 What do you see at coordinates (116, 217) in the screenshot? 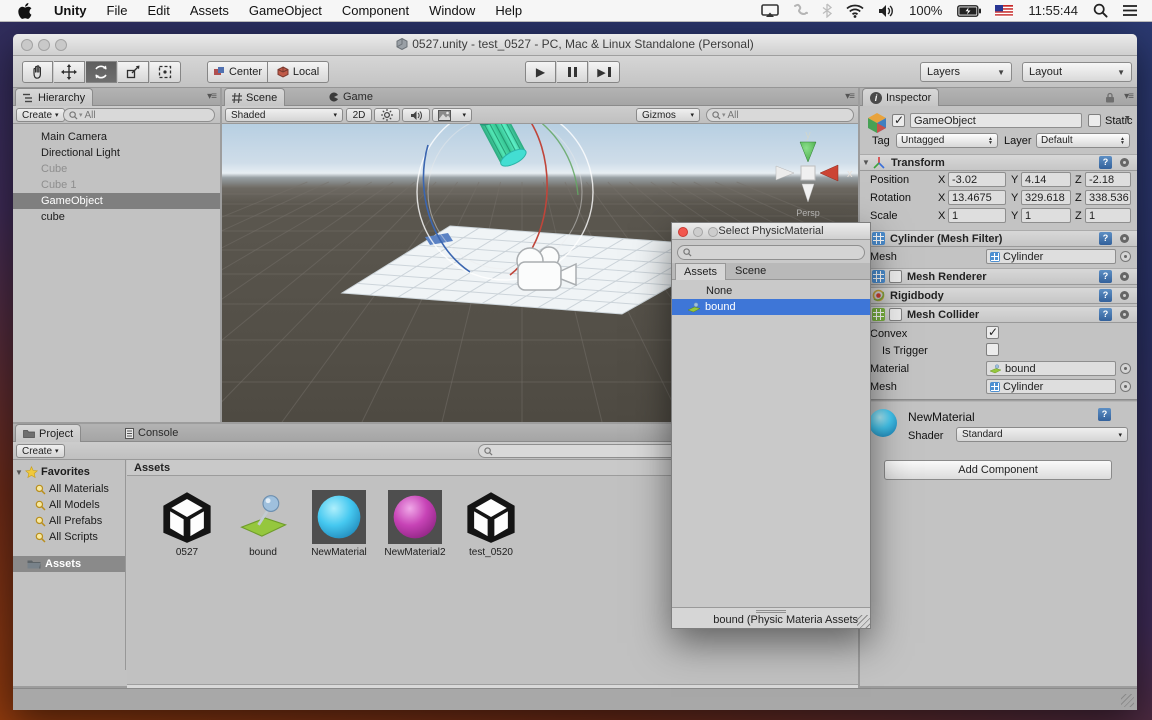
I see `hierarchy-item-cube-lower: cube` at bounding box center [116, 217].